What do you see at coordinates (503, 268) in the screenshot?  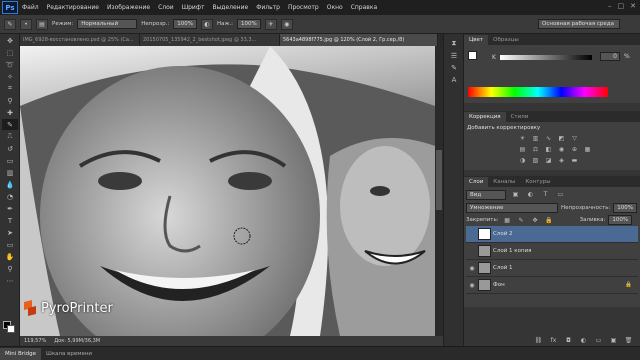 I see `layer-name: Слой 1` at bounding box center [503, 268].